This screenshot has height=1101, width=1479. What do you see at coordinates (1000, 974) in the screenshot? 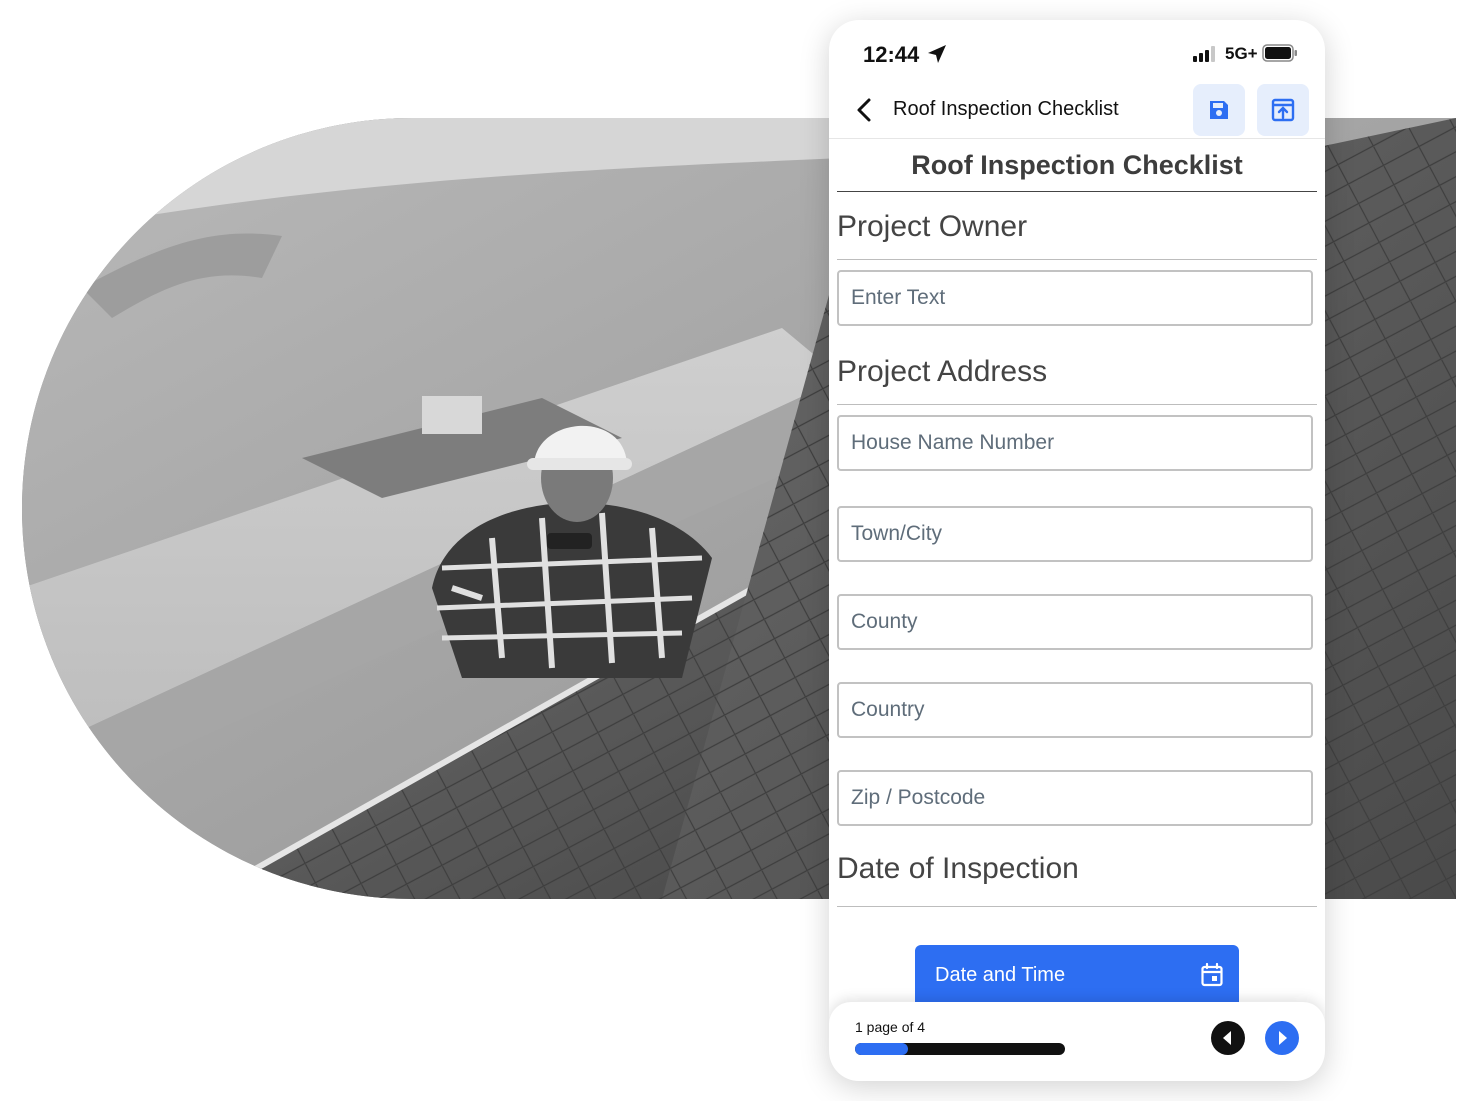
I see `date-time-button-label: Date and Time` at bounding box center [1000, 974].